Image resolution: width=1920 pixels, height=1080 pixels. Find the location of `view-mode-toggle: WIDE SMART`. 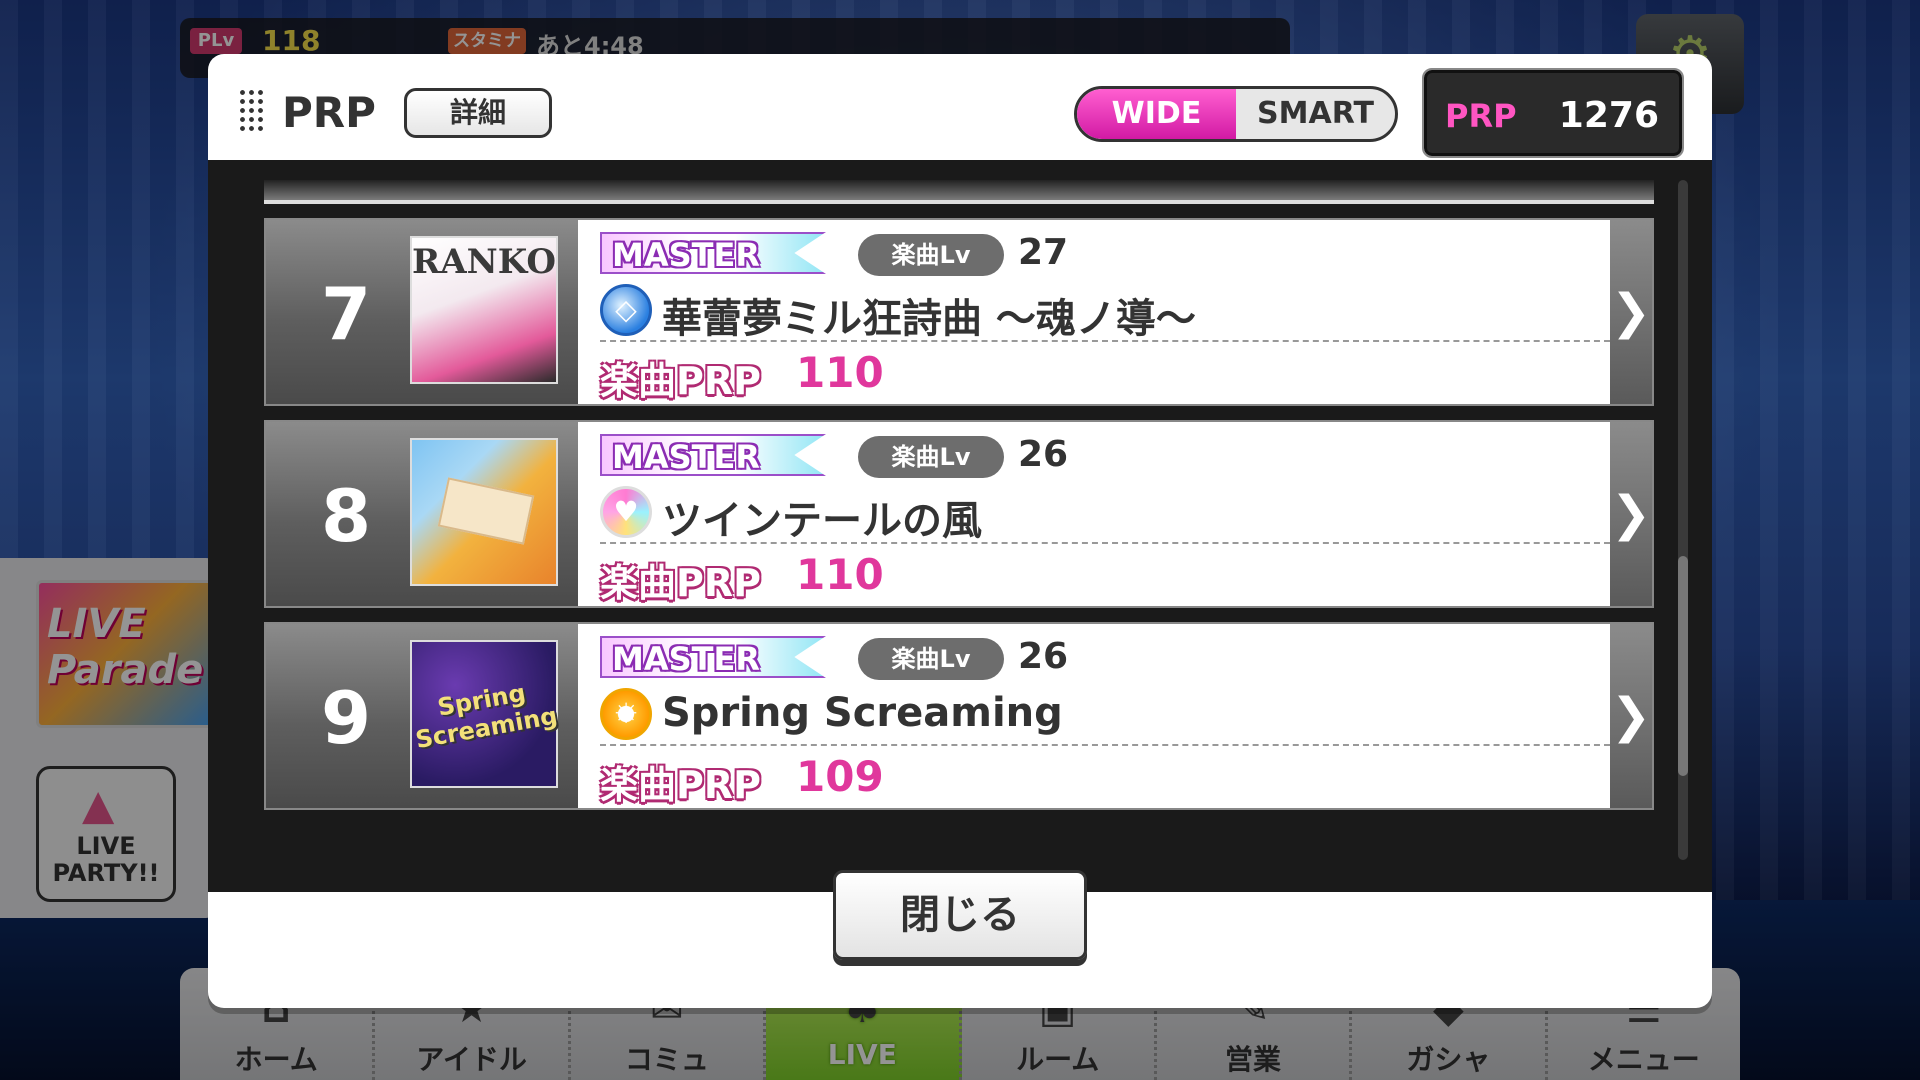

view-mode-toggle: WIDE SMART is located at coordinates (1236, 114).